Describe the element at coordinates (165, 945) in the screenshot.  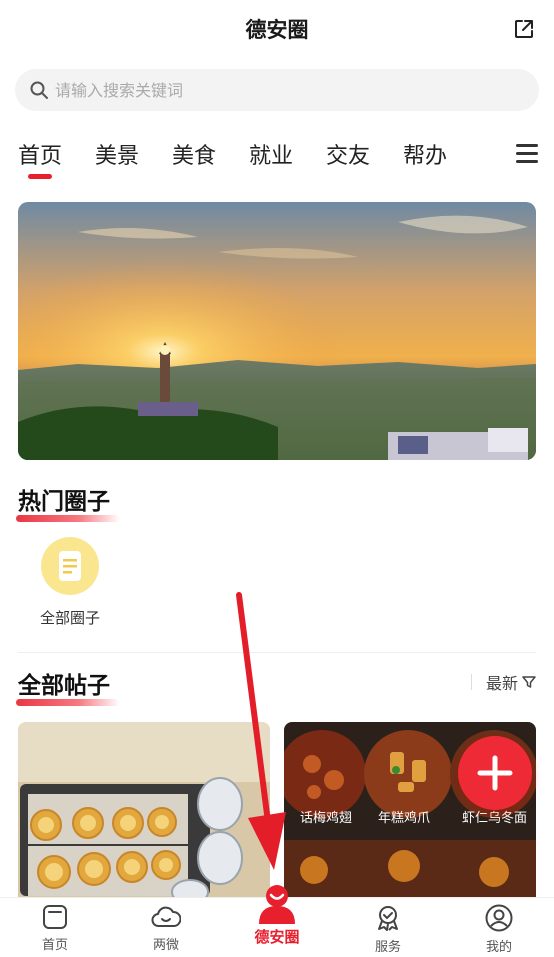
I see `tabbar-label: 两微` at that location.